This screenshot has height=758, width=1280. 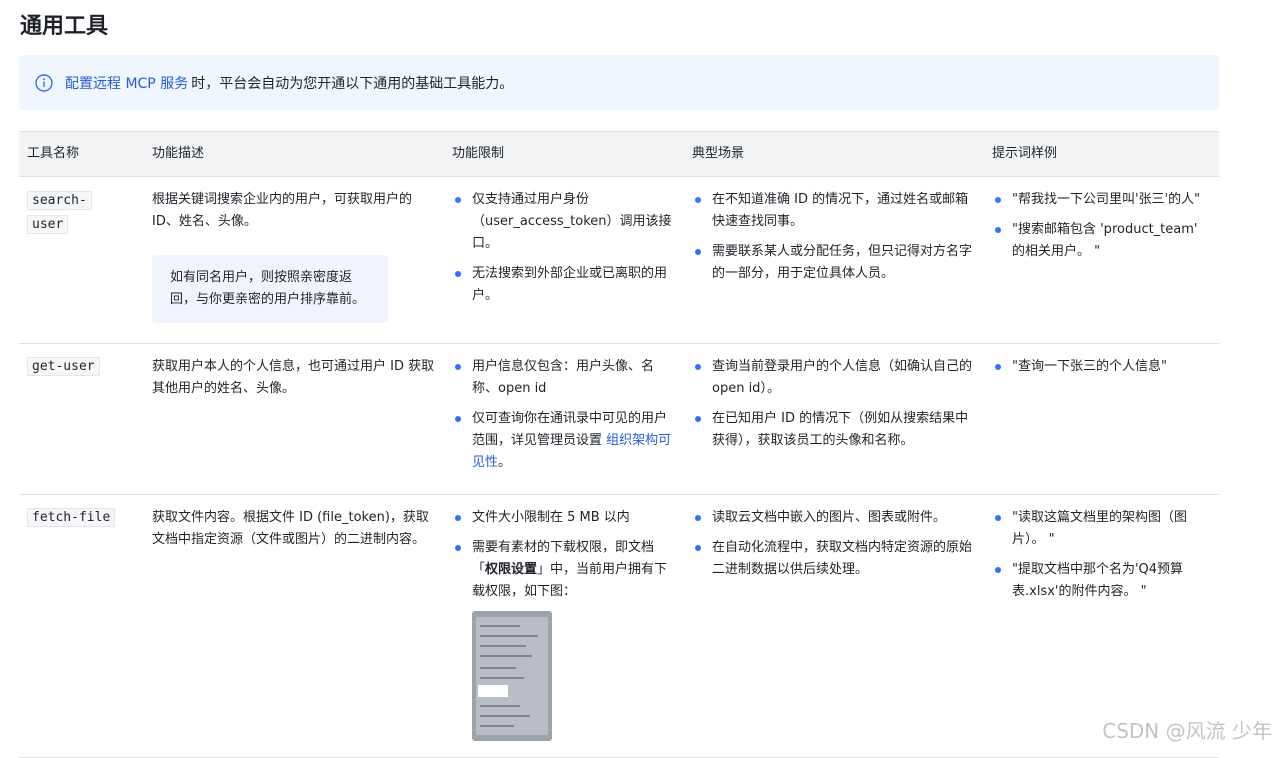 What do you see at coordinates (81, 419) in the screenshot?
I see `tool-name-cell: get-user` at bounding box center [81, 419].